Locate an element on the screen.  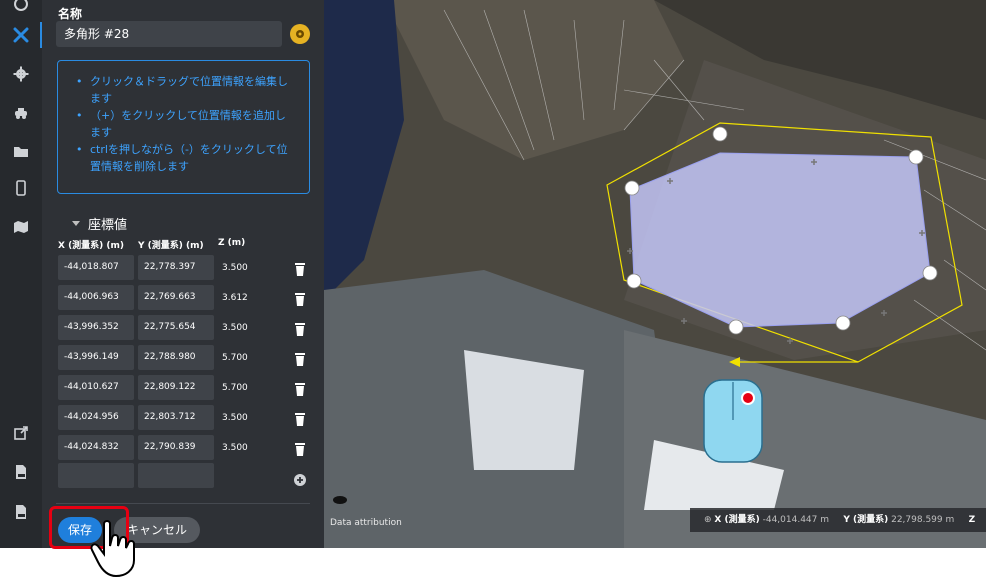
x-field-new is located at coordinates (96, 475).